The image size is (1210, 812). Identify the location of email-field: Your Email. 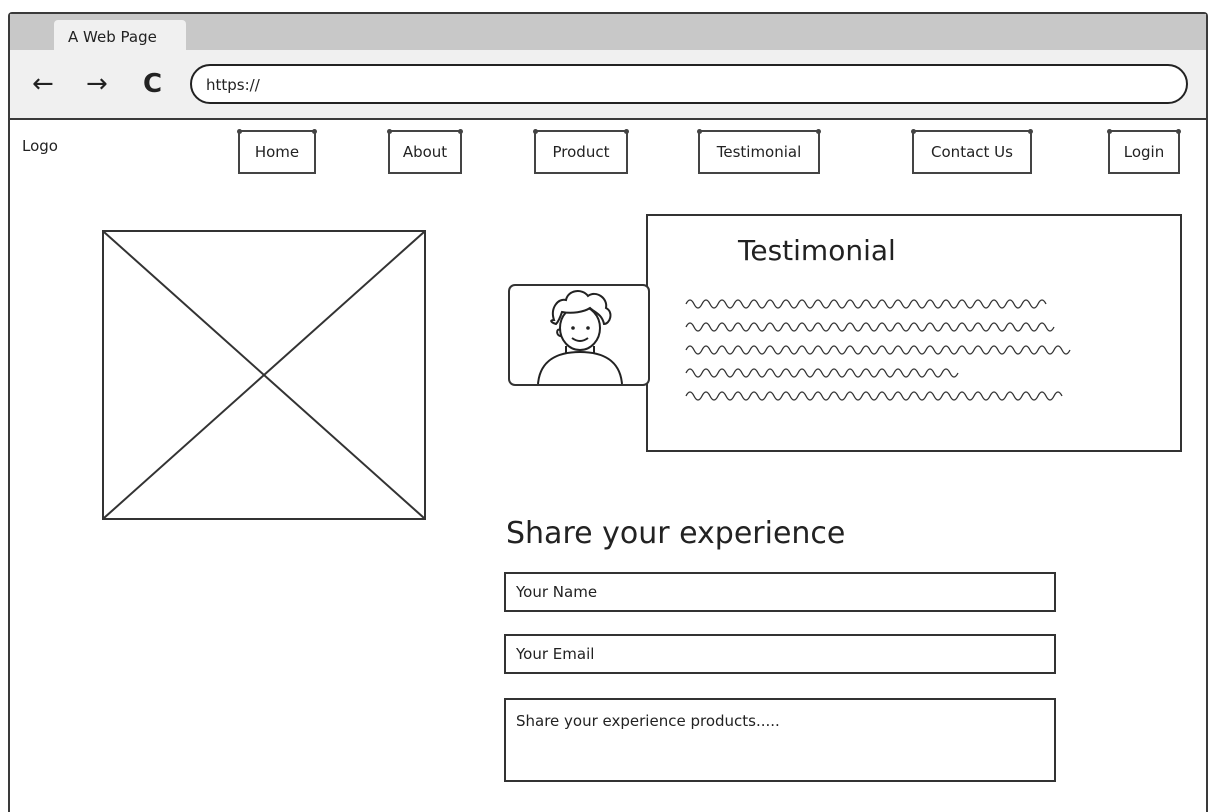
(780, 654).